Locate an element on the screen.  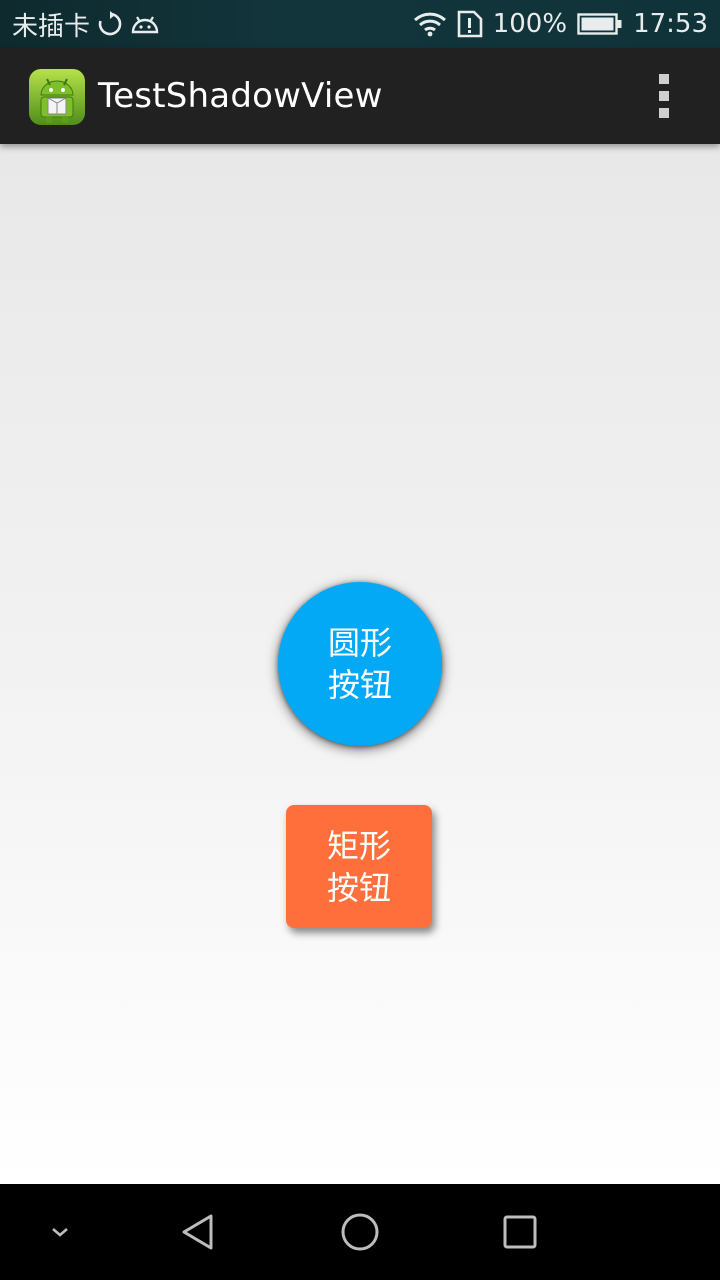
back-icon is located at coordinates (200, 1232).